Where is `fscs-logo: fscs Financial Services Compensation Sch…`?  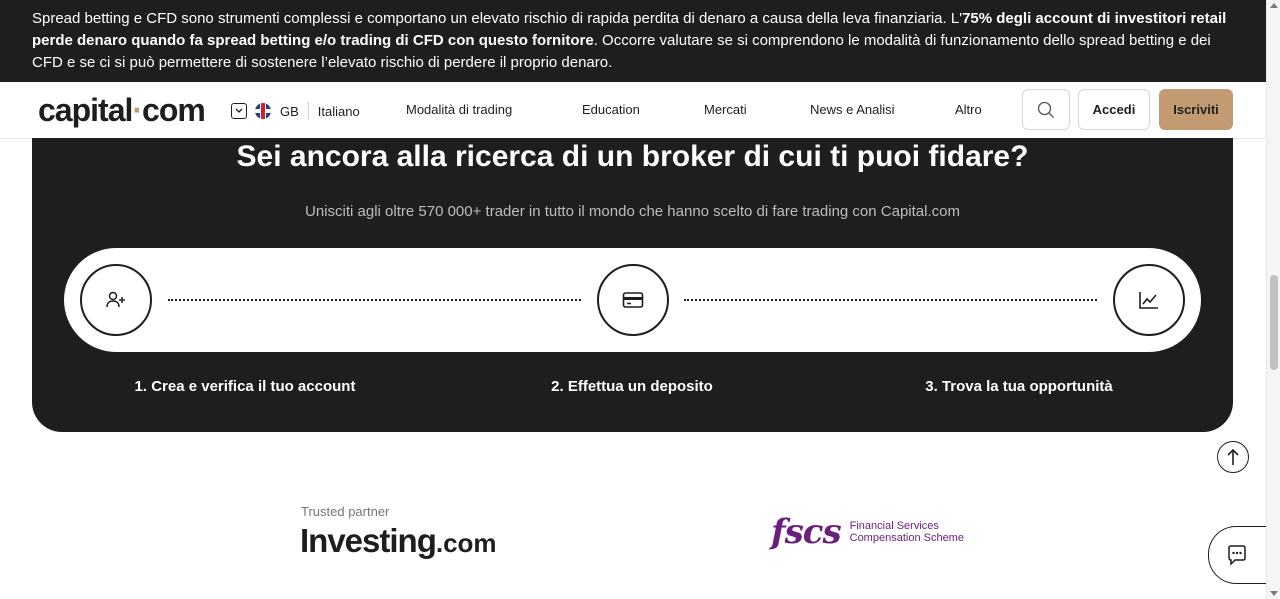
fscs-logo: fscs Financial Services Compensation Sch… is located at coordinates (867, 532).